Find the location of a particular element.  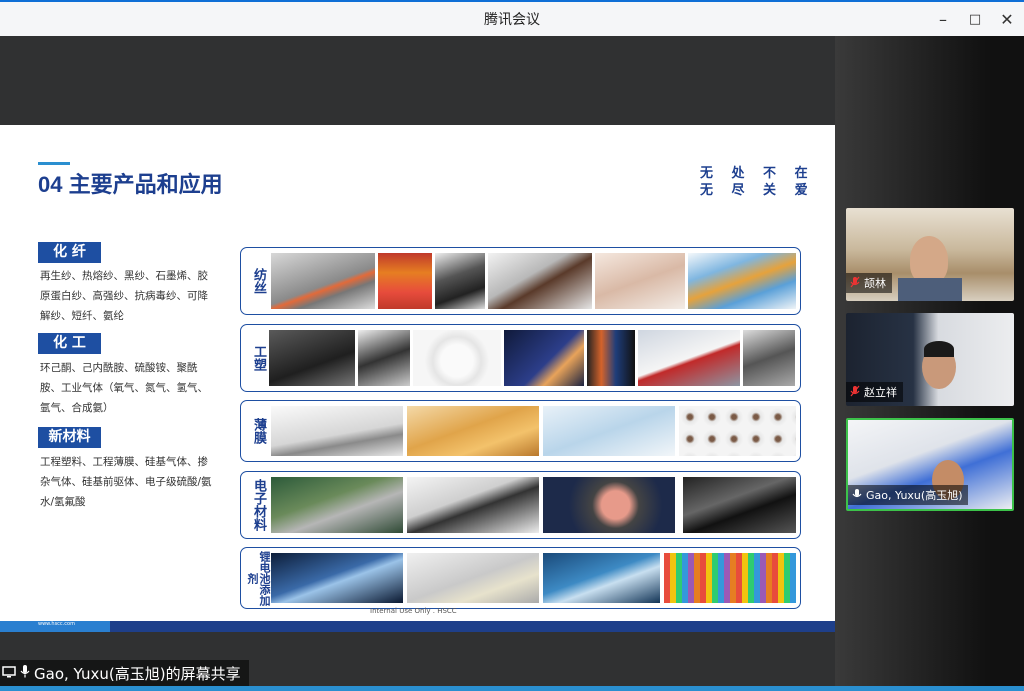

row-label: 电子材料 is located at coordinates (258, 505).